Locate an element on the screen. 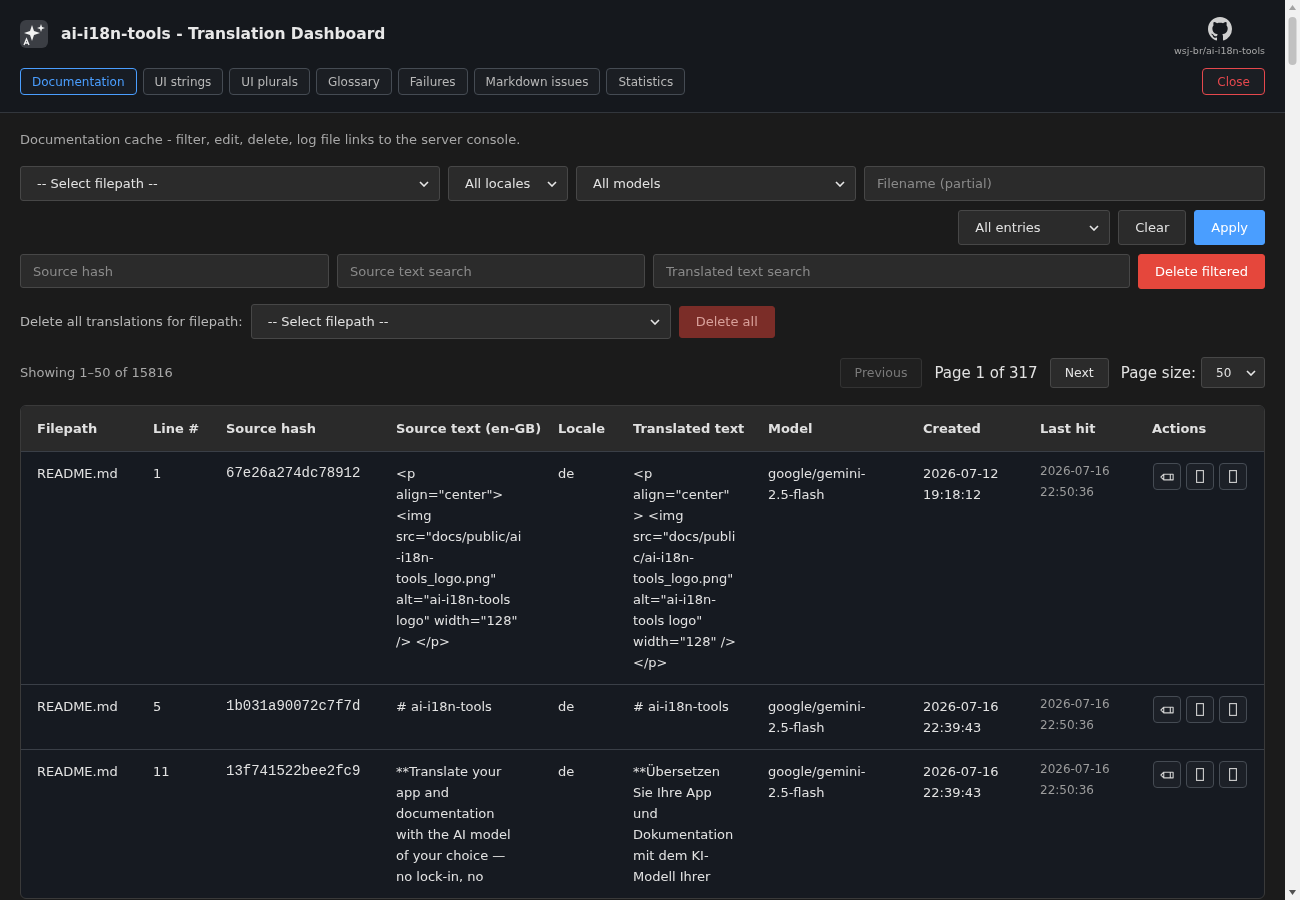 This screenshot has width=1300, height=900. line-number-cell: 11 is located at coordinates (161, 771).